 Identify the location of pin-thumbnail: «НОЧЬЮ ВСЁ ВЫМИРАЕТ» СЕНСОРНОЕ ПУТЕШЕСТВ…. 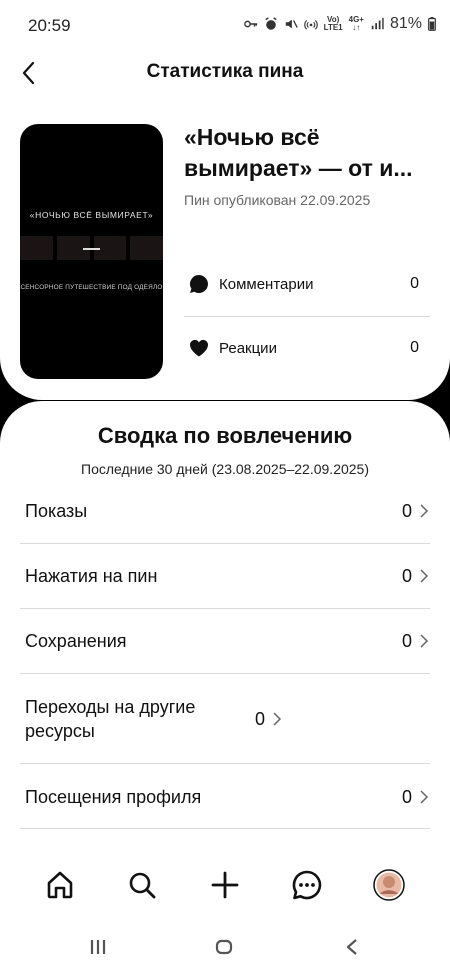
(91, 251).